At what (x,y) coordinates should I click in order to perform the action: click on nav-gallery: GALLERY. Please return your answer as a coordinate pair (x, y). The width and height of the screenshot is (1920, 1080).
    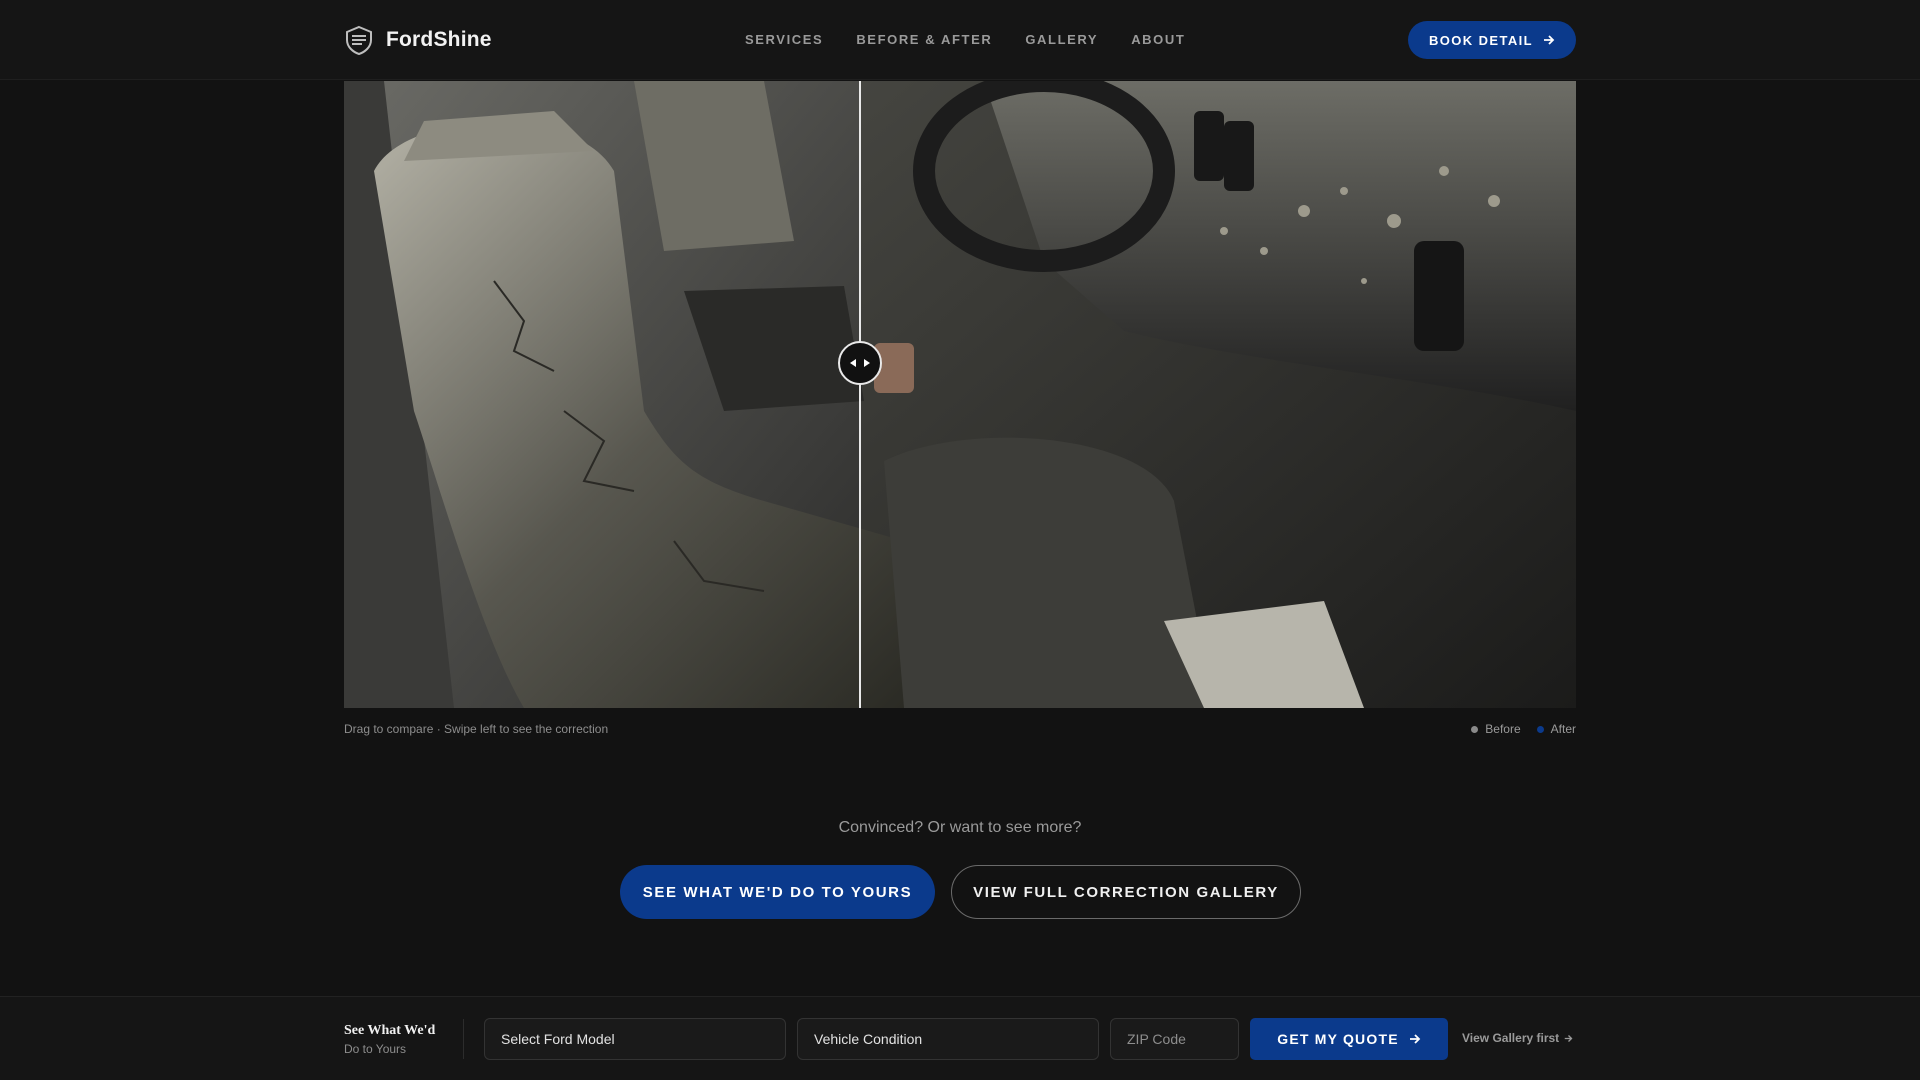
    Looking at the image, I should click on (1061, 39).